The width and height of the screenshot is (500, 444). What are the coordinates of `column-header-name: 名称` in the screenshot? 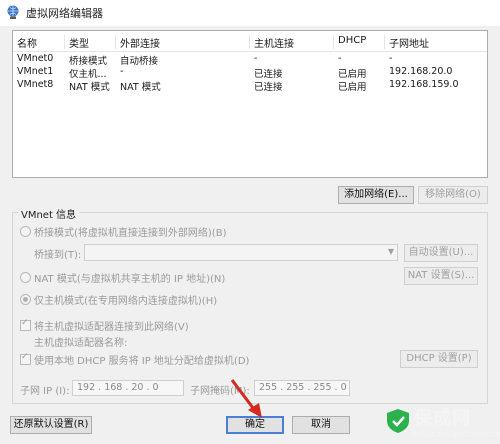 It's located at (39, 42).